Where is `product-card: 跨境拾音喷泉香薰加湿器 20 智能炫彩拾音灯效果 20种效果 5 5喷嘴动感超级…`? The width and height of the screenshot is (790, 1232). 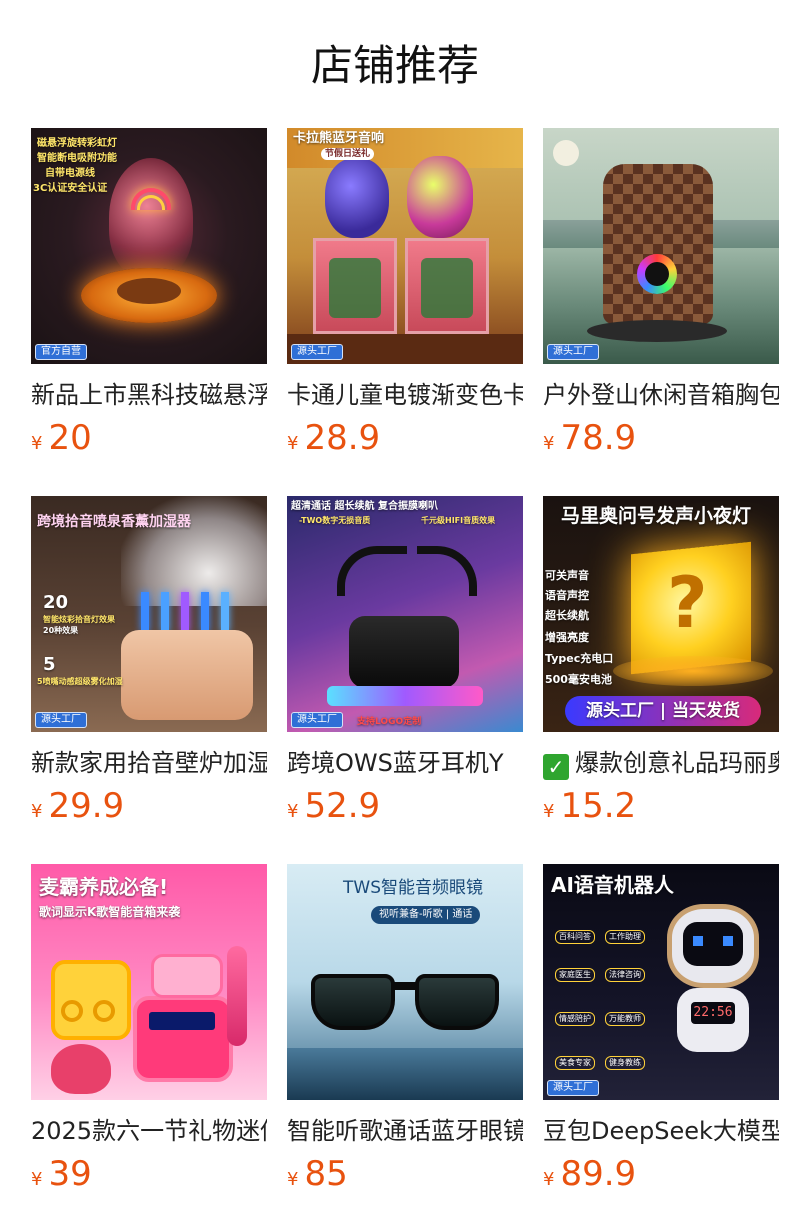
product-card: 跨境拾音喷泉香薰加湿器 20 智能炫彩拾音灯效果 20种效果 5 5喷嘴动感超级… is located at coordinates (149, 680).